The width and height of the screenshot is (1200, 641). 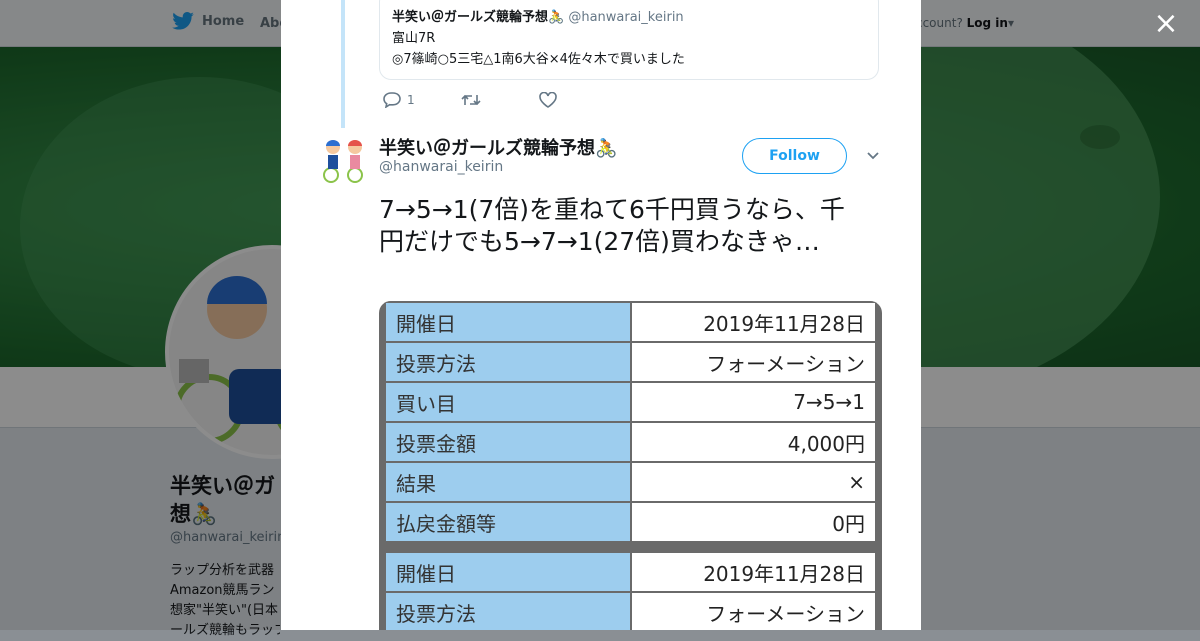 I want to click on table-key: 結果, so click(x=508, y=482).